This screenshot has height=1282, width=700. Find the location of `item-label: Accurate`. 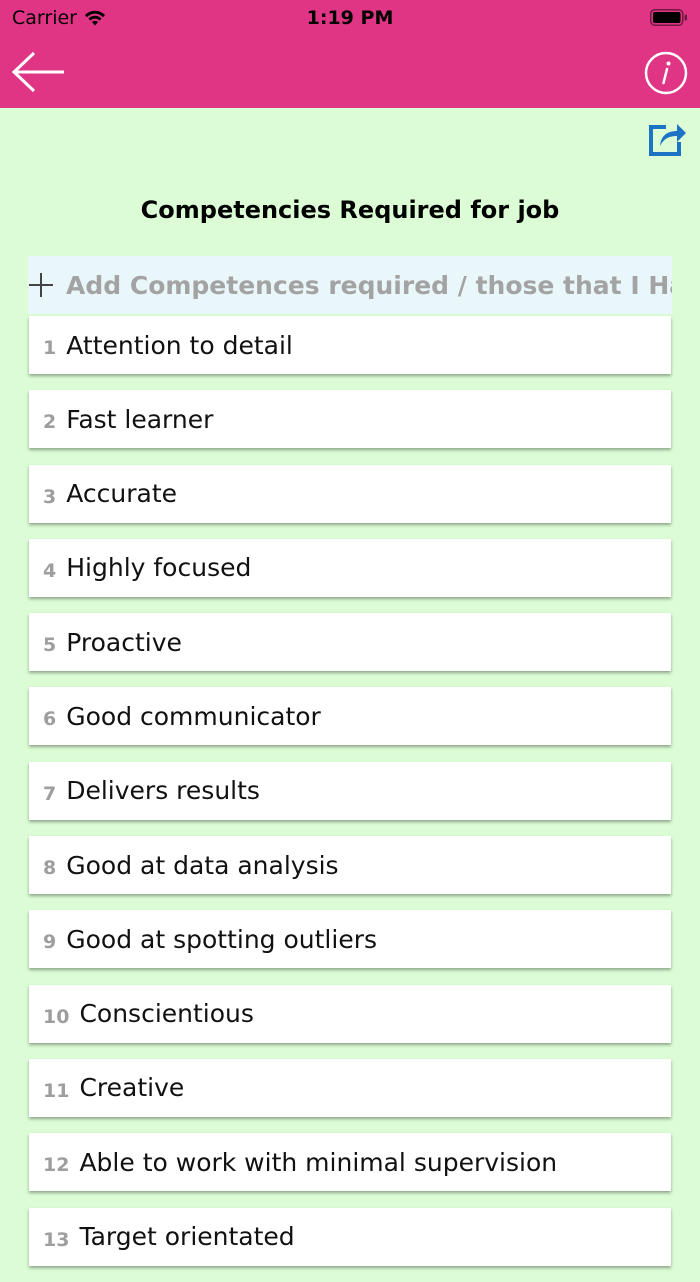

item-label: Accurate is located at coordinates (122, 494).